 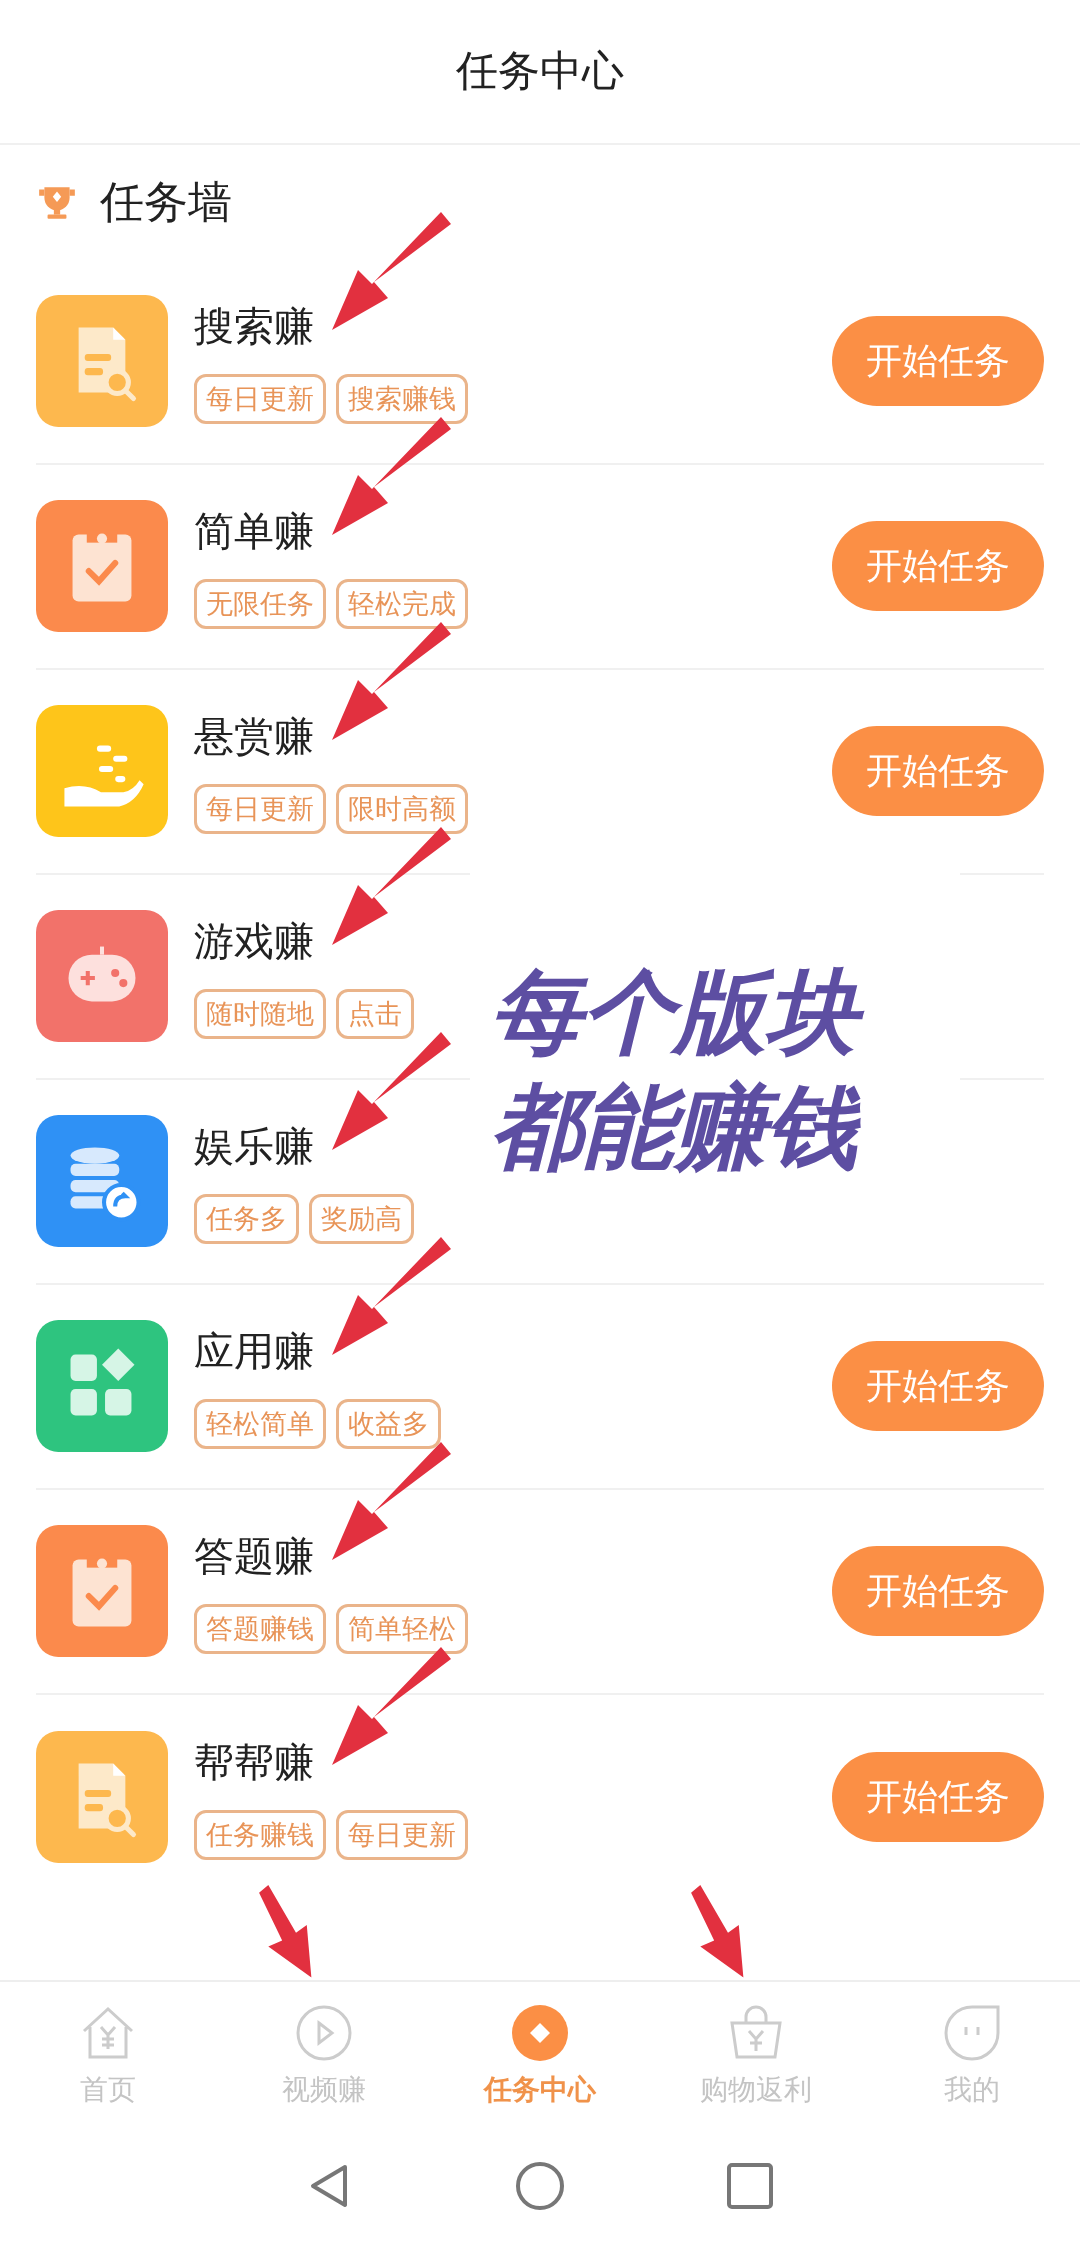 What do you see at coordinates (254, 531) in the screenshot?
I see `task-title: 简单赚` at bounding box center [254, 531].